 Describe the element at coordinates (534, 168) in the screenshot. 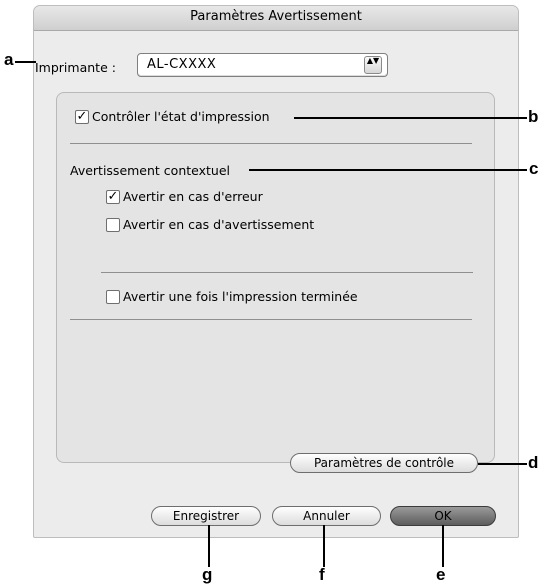

I see `callout-c: c` at that location.